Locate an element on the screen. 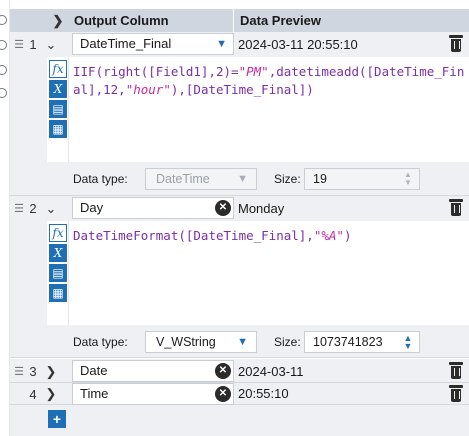 The width and height of the screenshot is (469, 436). expression-code: ),[DateTime_Final]) is located at coordinates (242, 89).